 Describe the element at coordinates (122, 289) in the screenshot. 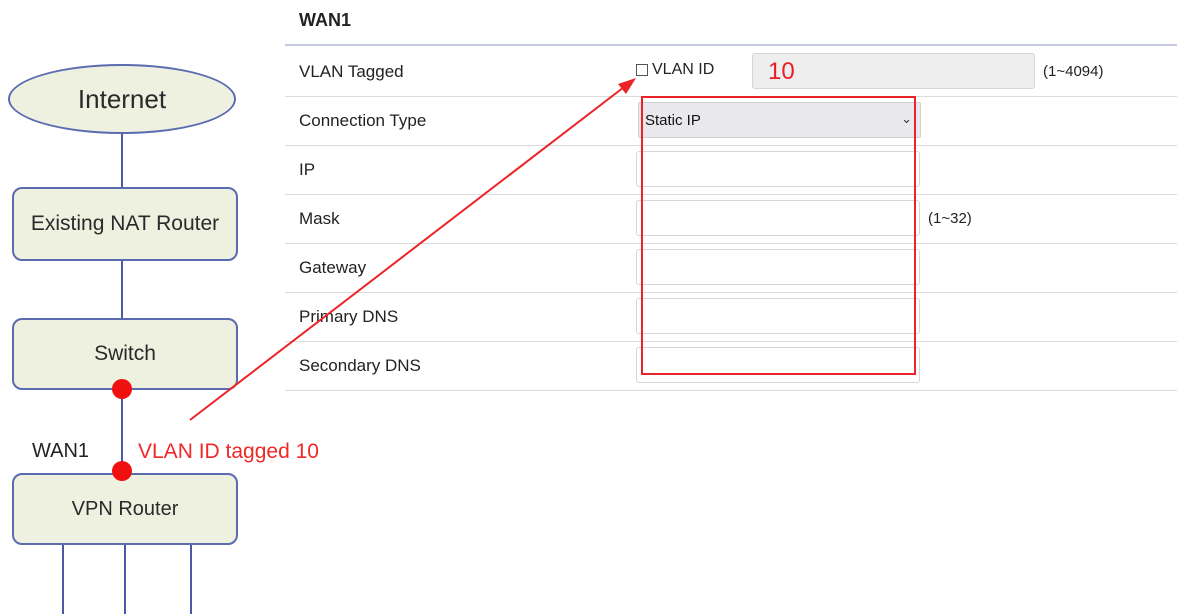

I see `link-nat-switch` at that location.